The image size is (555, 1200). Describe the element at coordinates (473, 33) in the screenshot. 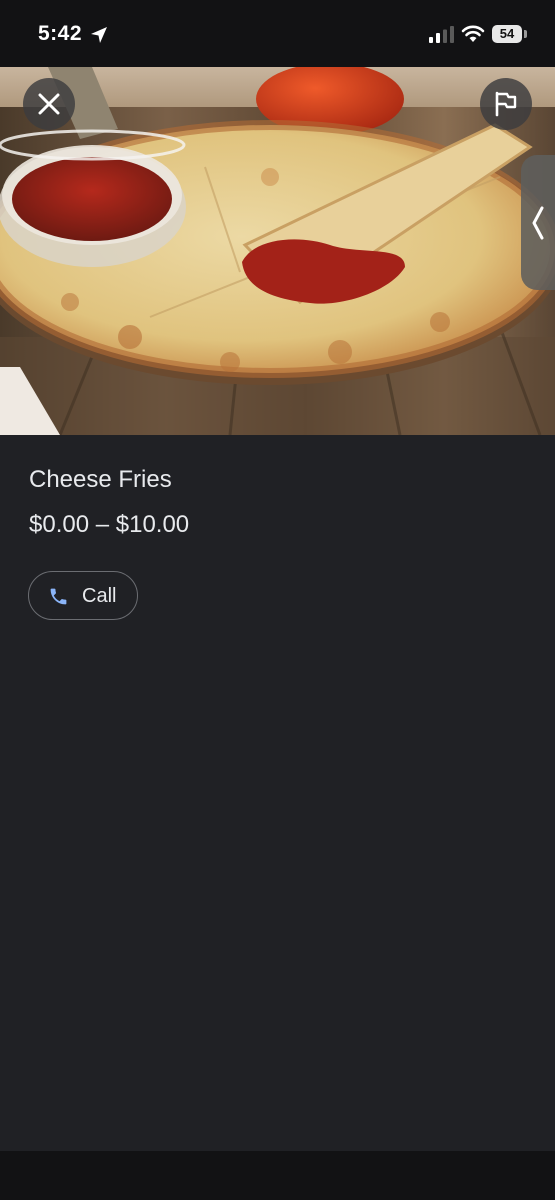

I see `wifi-icon` at that location.